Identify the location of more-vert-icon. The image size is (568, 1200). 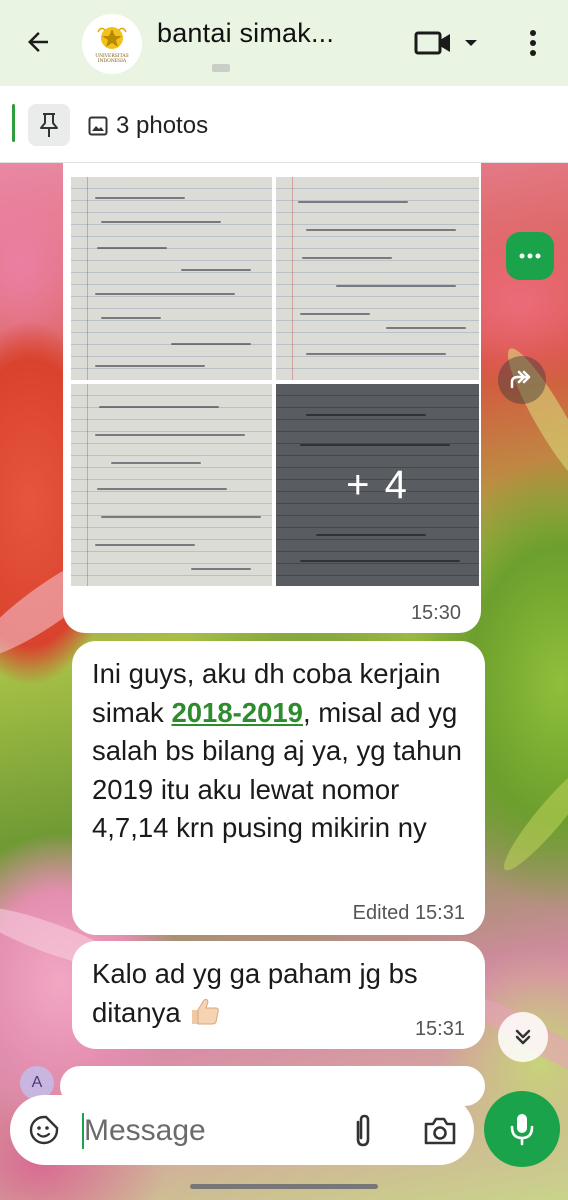
(533, 43).